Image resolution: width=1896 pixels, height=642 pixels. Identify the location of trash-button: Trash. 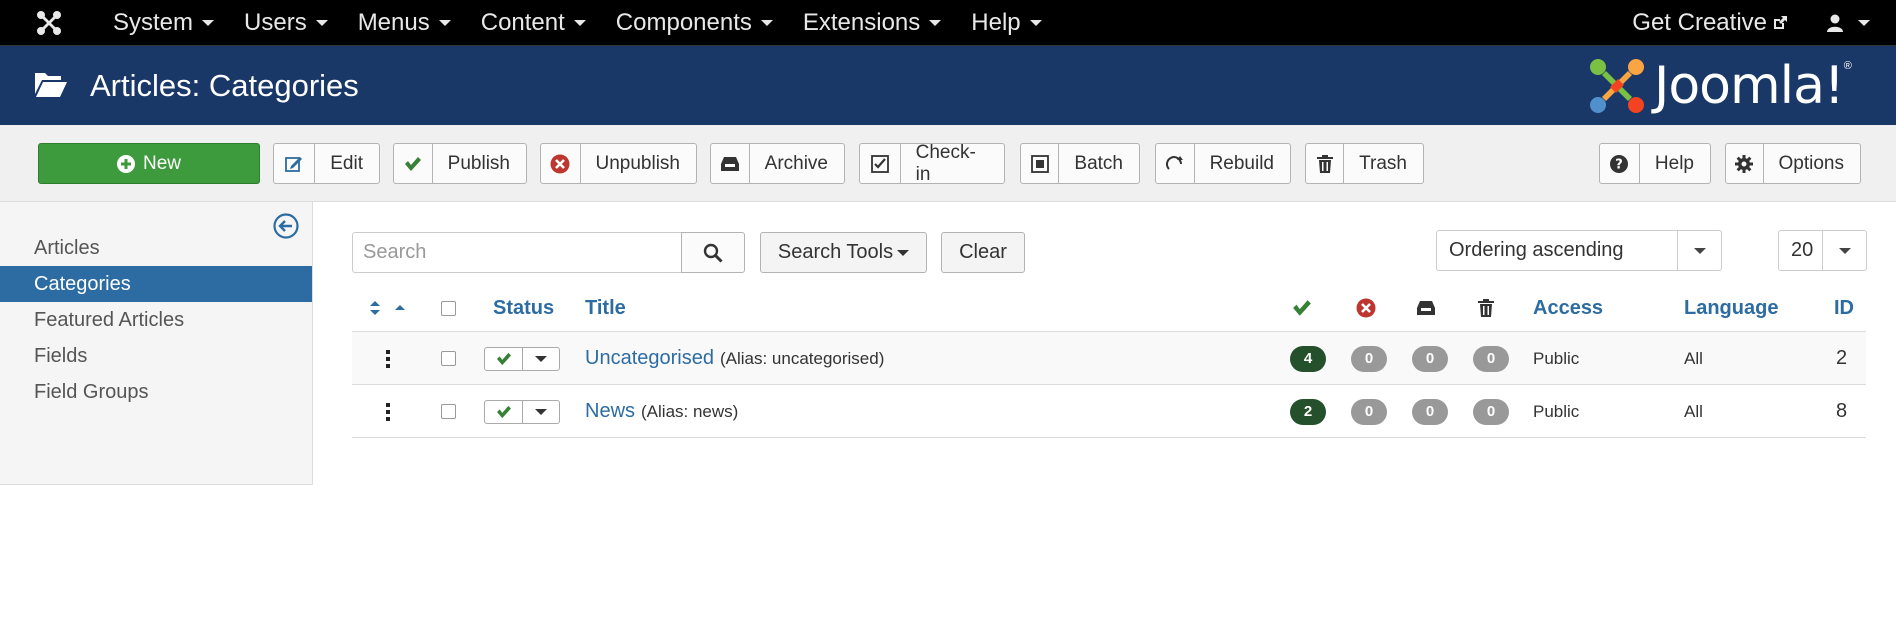
(1364, 163).